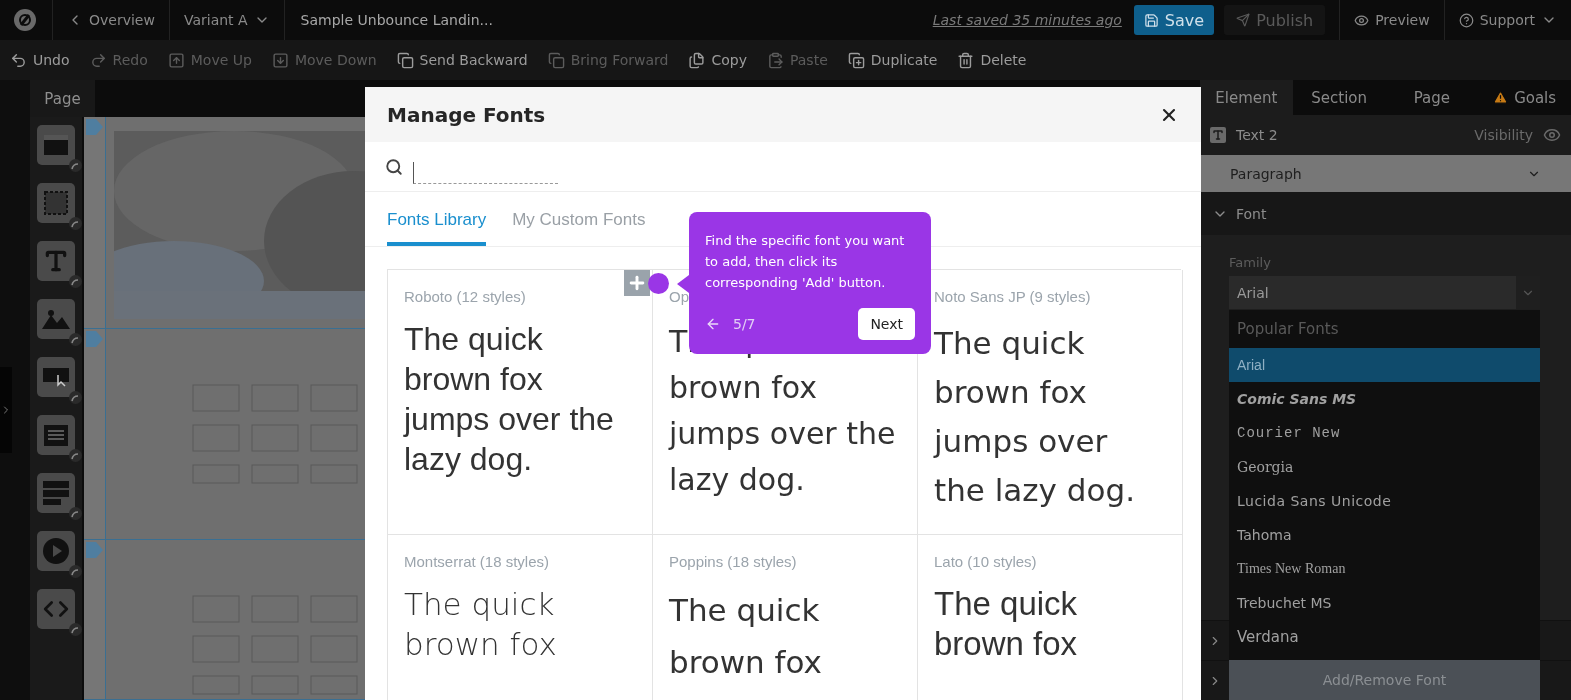 This screenshot has width=1571, height=700. Describe the element at coordinates (1266, 173) in the screenshot. I see `style-value: Paragraph` at that location.